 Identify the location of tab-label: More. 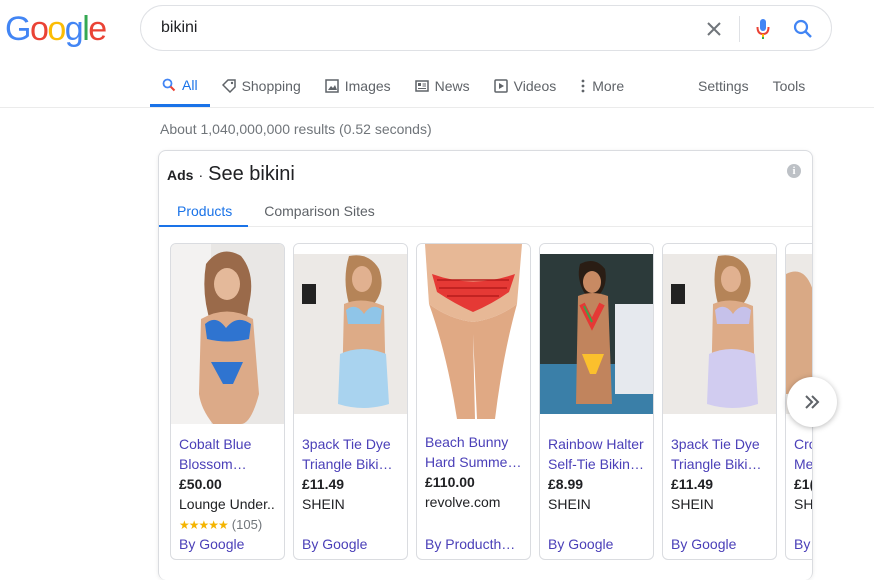
(608, 86).